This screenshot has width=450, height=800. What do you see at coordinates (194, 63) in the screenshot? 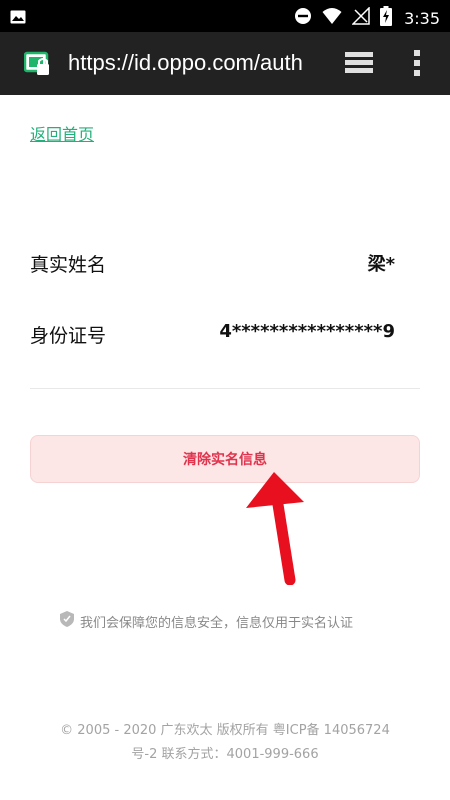
I see `url-field: https://id.oppo.com/auth` at bounding box center [194, 63].